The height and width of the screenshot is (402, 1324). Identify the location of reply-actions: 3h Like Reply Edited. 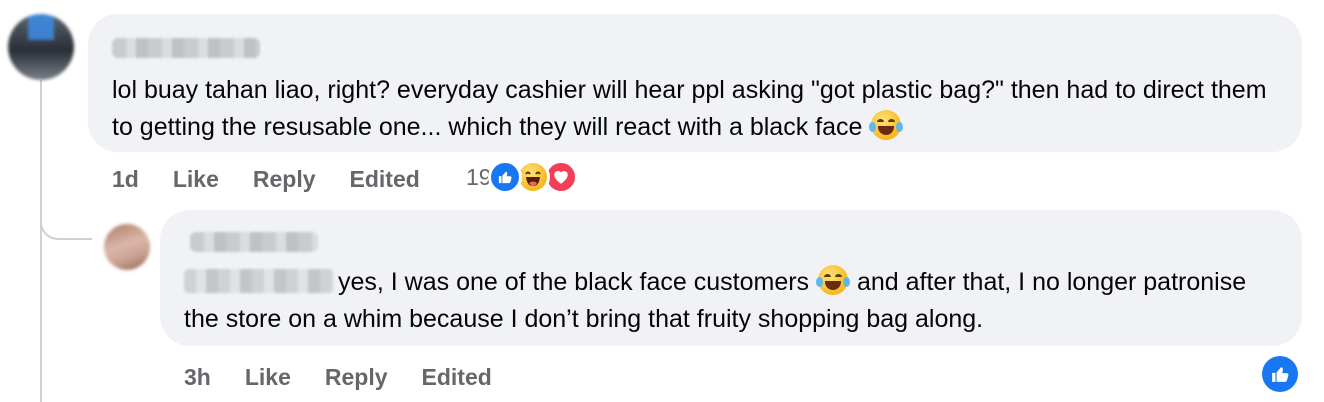
(355, 377).